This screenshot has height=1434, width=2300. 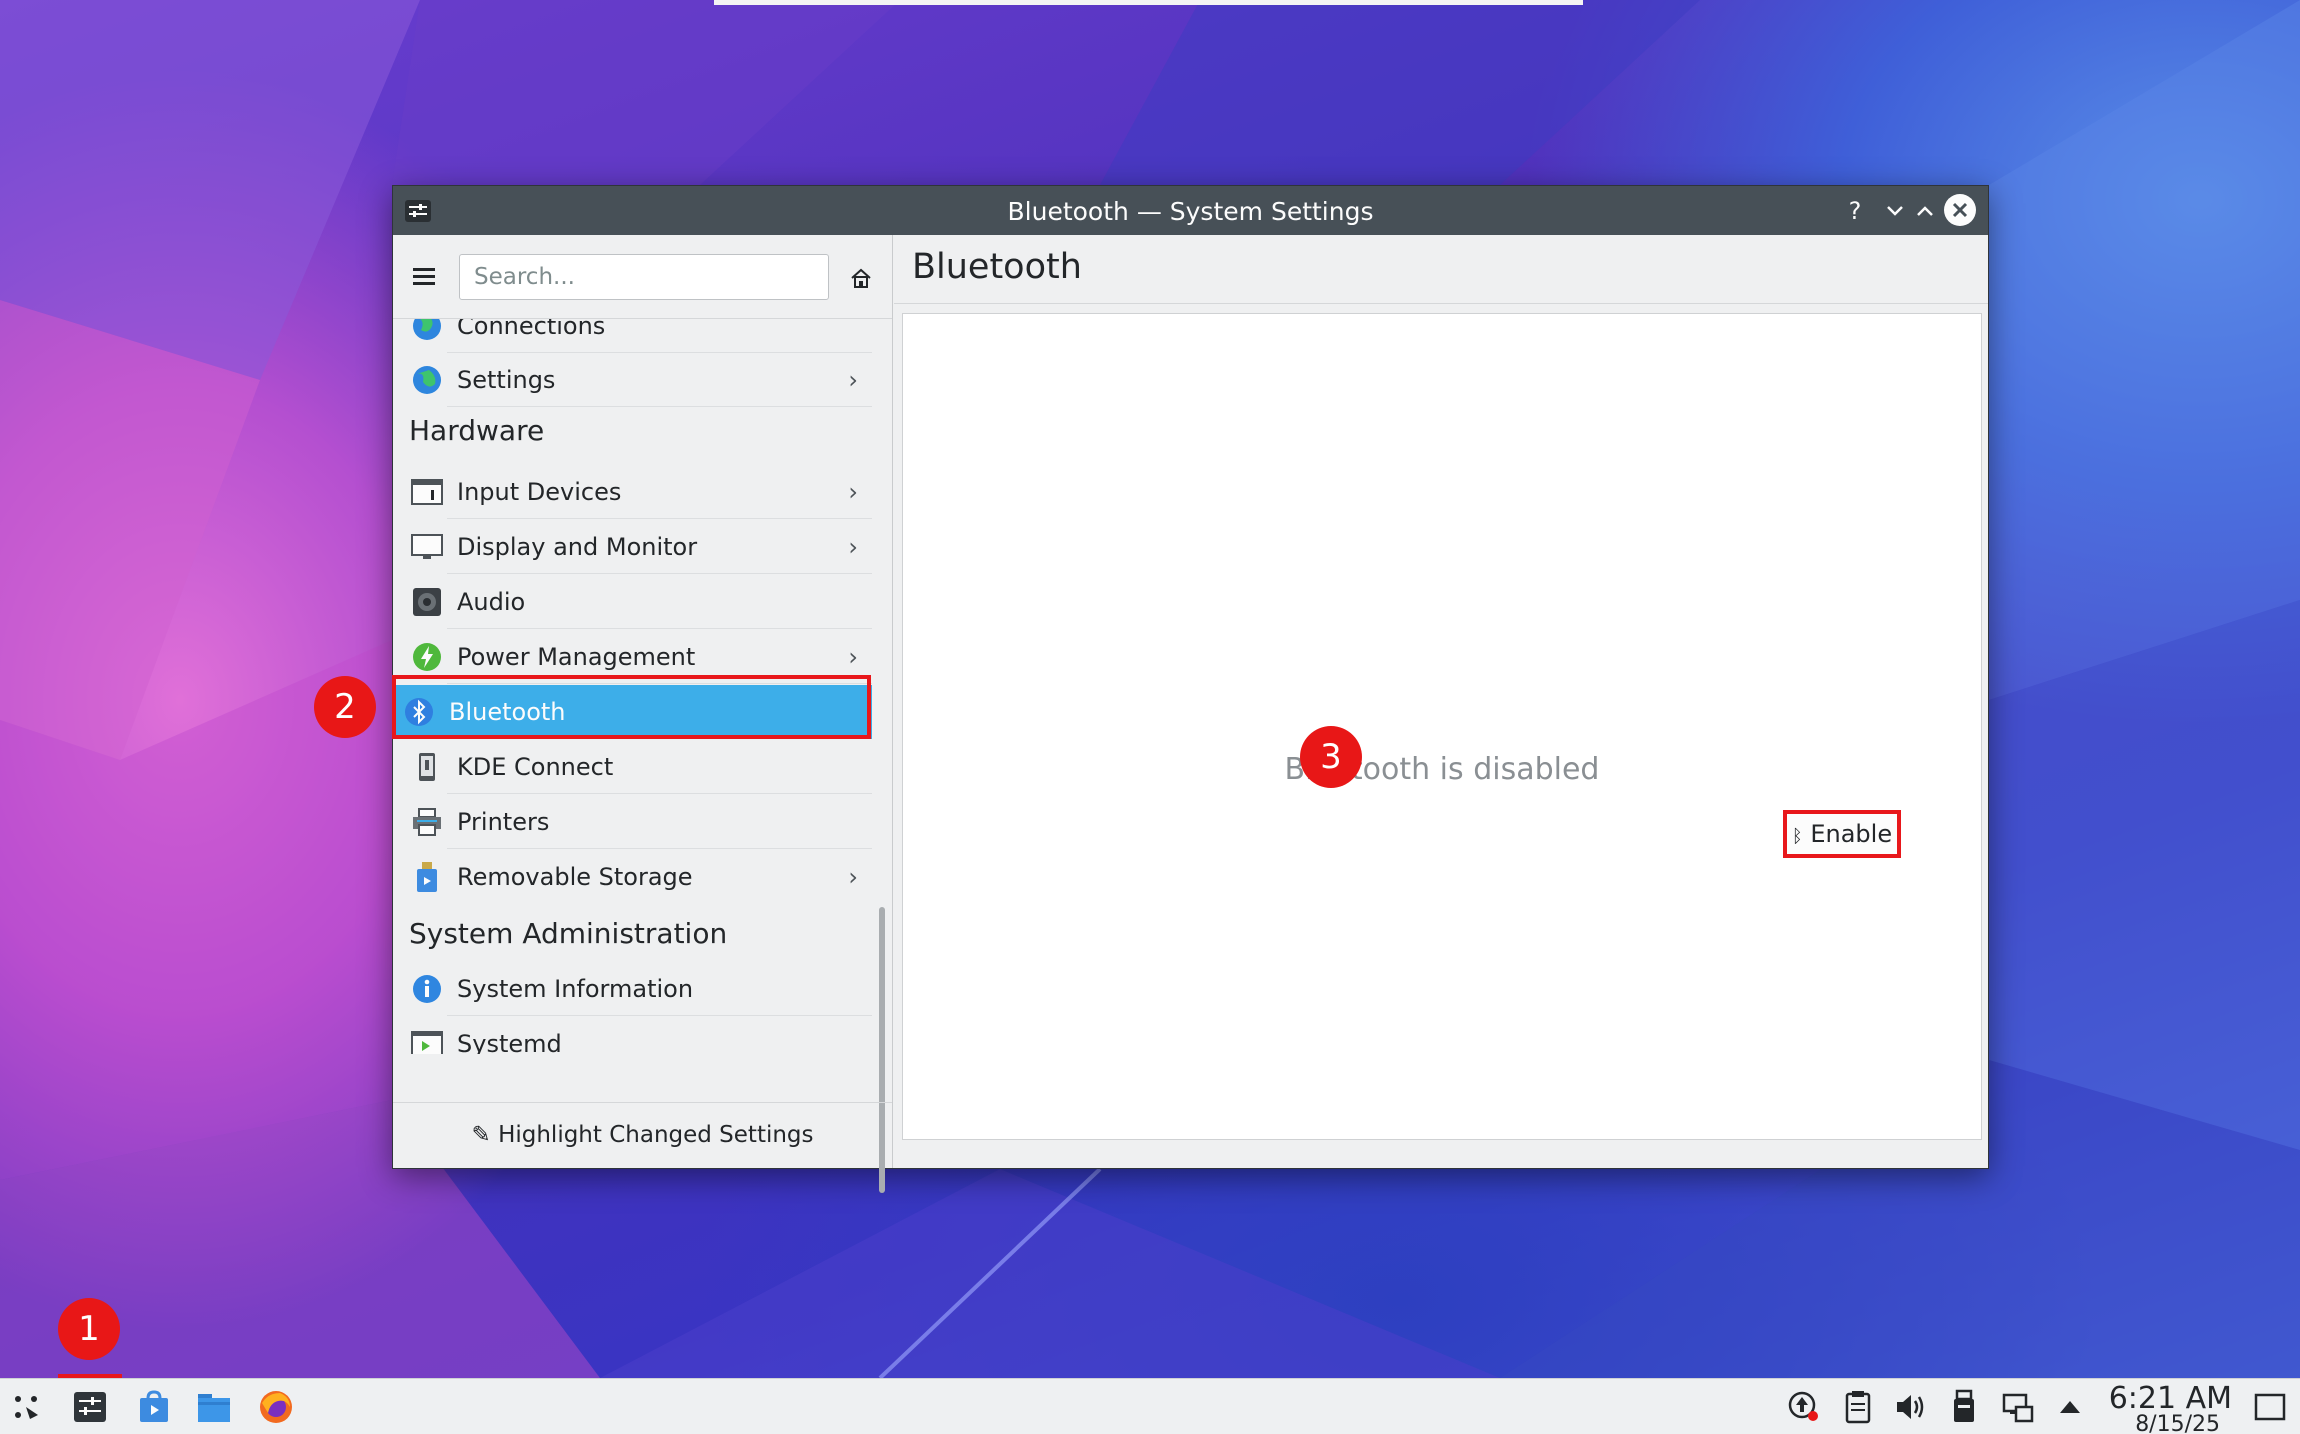 What do you see at coordinates (427, 989) in the screenshot?
I see `info-icon` at bounding box center [427, 989].